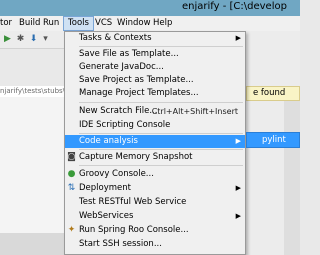  I want to click on menu-build: Build, so click(29, 23).